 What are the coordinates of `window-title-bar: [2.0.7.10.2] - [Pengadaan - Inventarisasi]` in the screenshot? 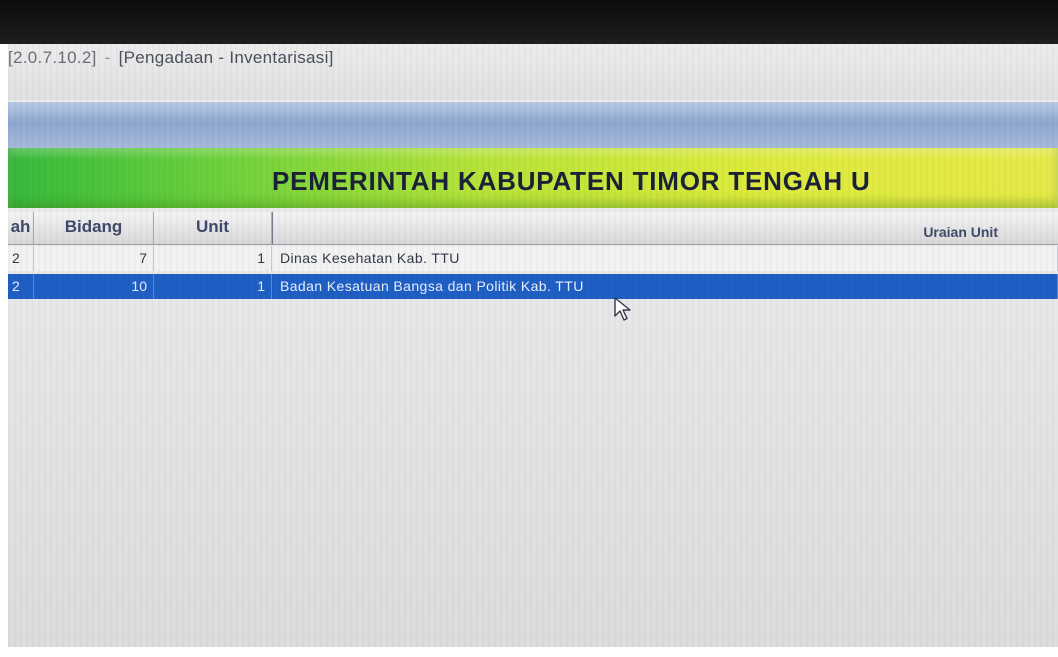 It's located at (533, 72).